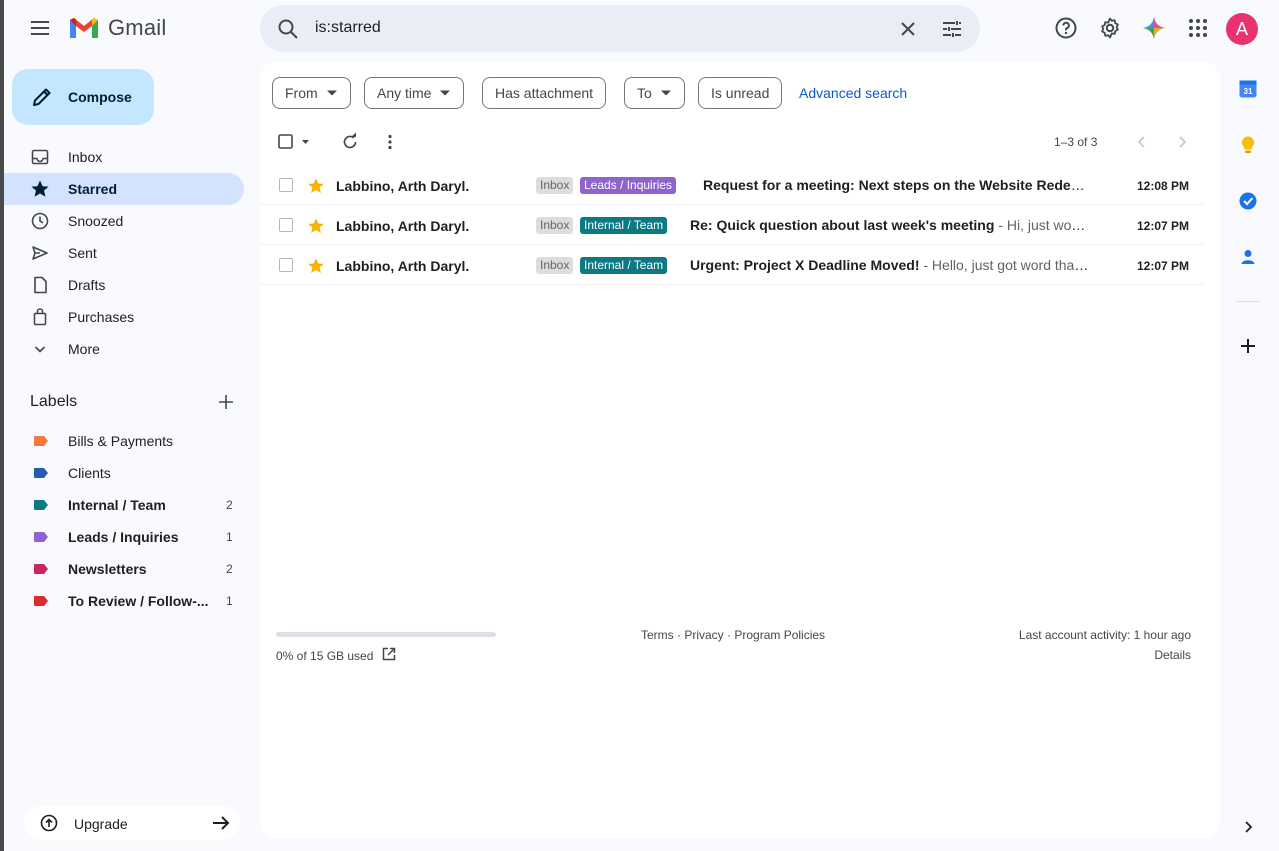 This screenshot has width=1279, height=851. What do you see at coordinates (1182, 142) in the screenshot?
I see `next-page-icon` at bounding box center [1182, 142].